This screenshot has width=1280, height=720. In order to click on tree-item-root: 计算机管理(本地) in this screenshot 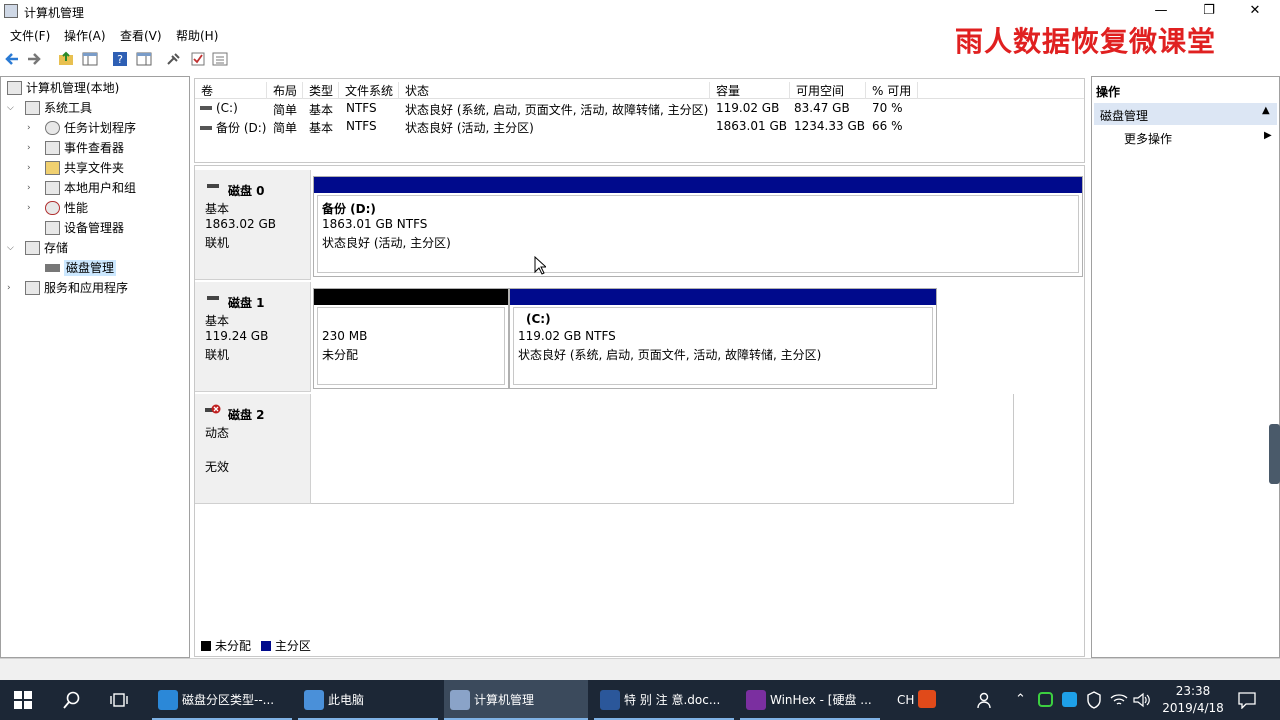, I will do `click(63, 88)`.